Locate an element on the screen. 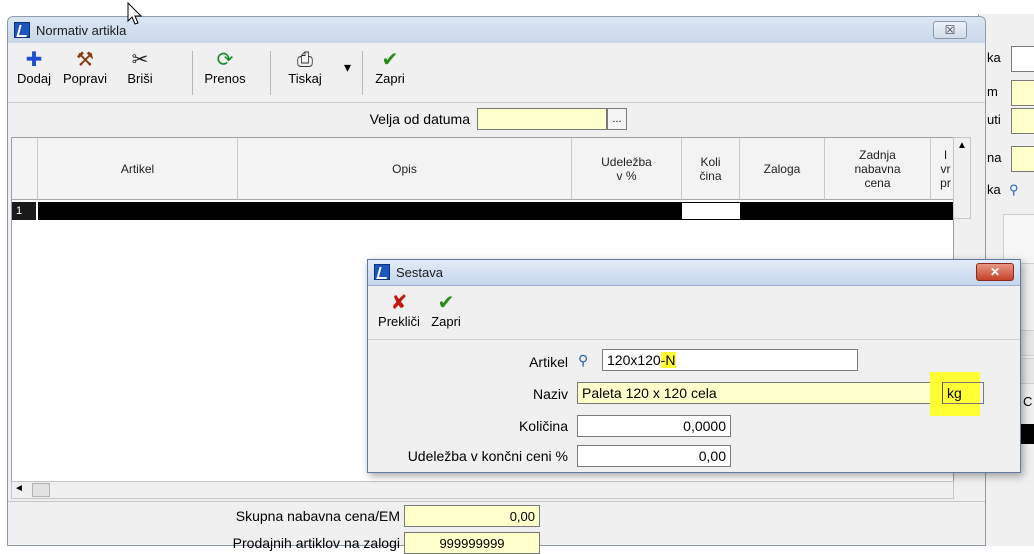  main-close-button: ☒ is located at coordinates (950, 30).